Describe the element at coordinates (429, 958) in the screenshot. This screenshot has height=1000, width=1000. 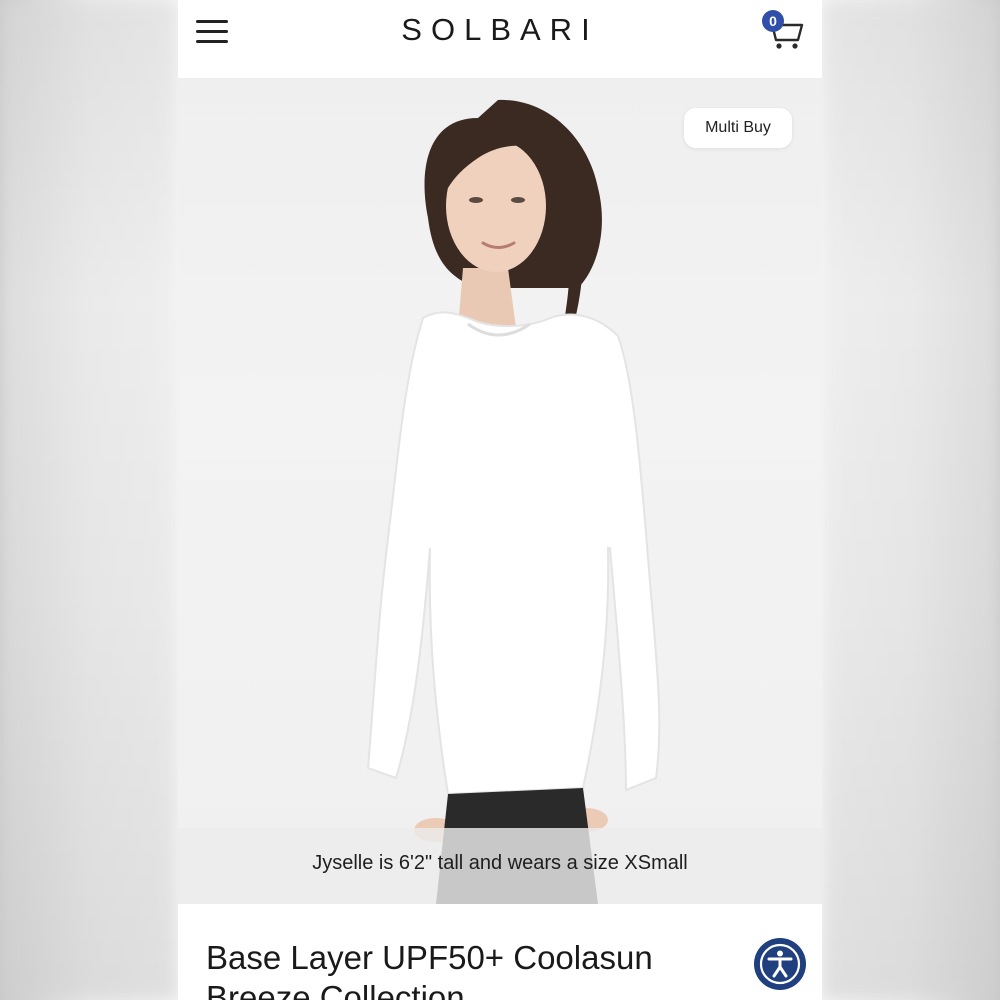
I see `product-title-line-1: Base Layer UPF50+ Coolasun` at that location.